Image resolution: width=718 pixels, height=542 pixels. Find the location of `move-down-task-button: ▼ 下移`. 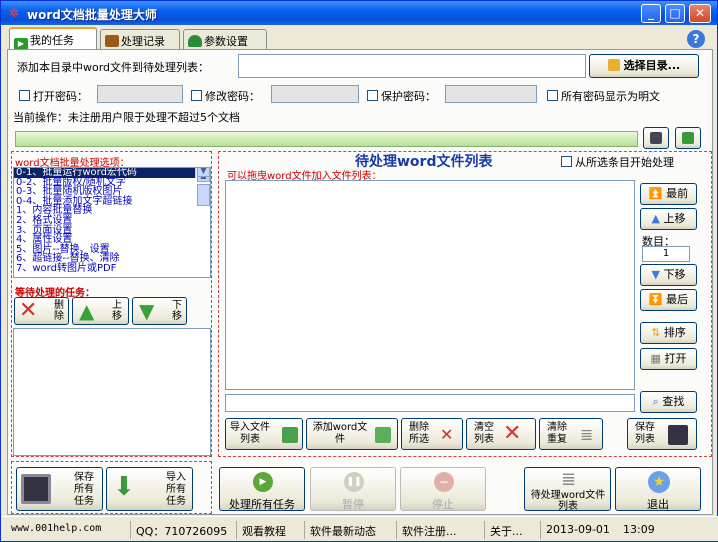

move-down-task-button: ▼ 下移 is located at coordinates (159, 311).